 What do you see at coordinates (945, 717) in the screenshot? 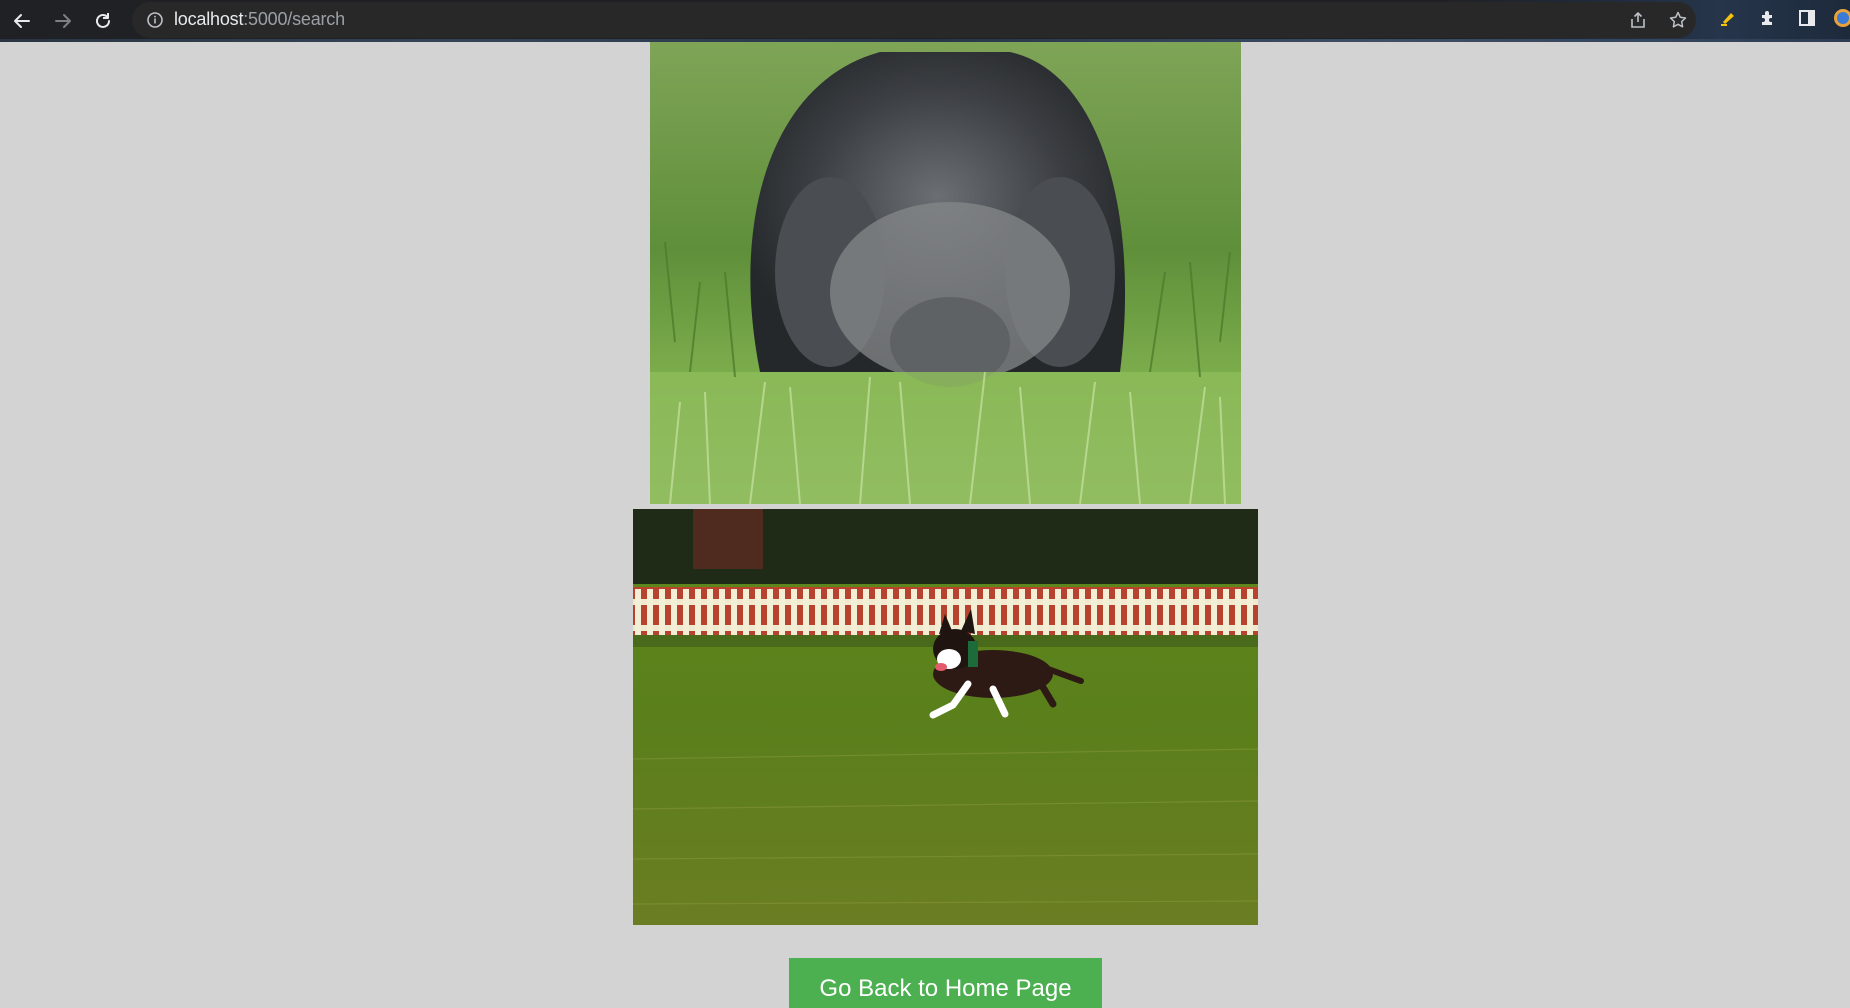
I see `boston-terrier-running-photo` at bounding box center [945, 717].